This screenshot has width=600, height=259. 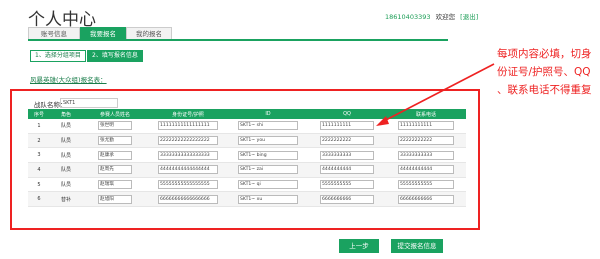 I want to click on annotation-note: 每项内容必填，切身 份证号/护照号、QQ 、联系电话不得重复, so click(x=547, y=72).